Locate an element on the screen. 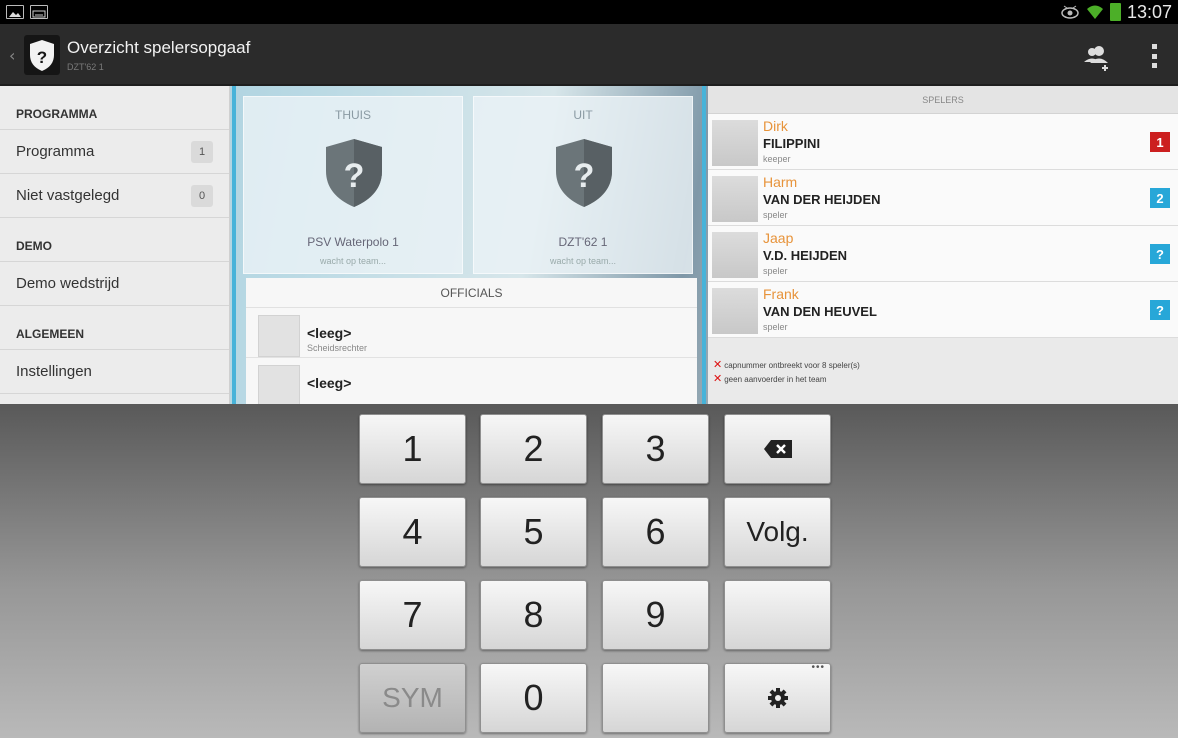  space-key is located at coordinates (655, 698).